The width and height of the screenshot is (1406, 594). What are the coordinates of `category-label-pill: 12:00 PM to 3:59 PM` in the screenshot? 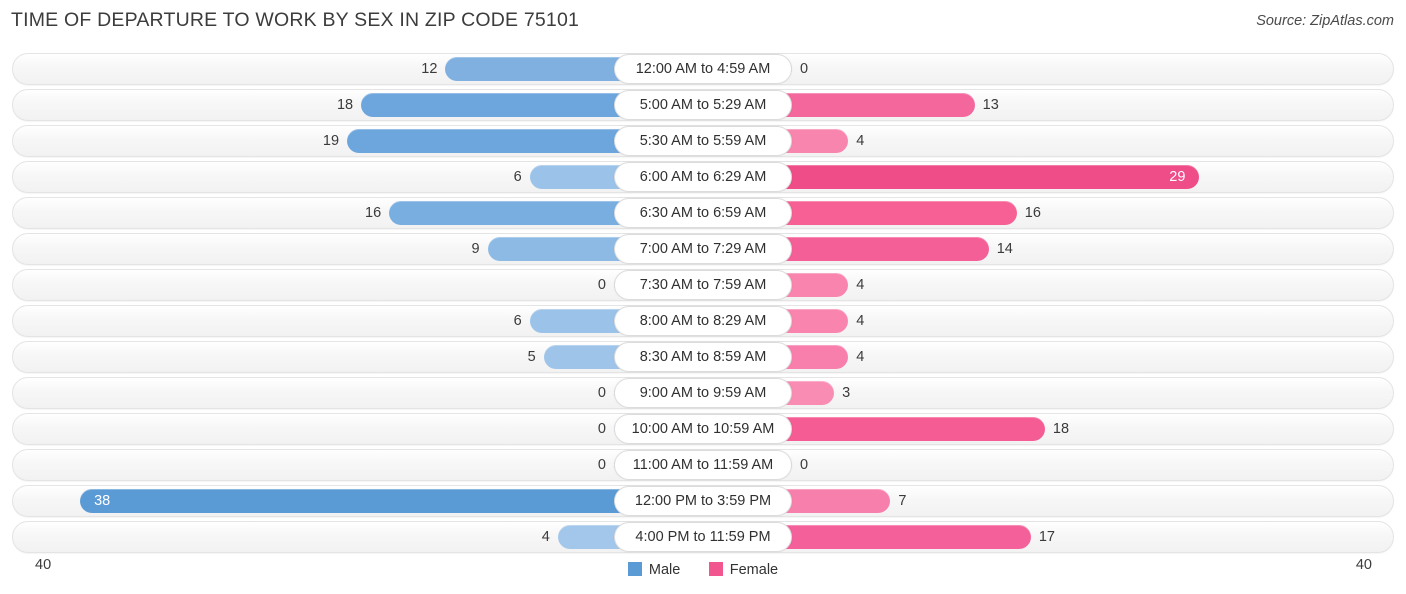 It's located at (703, 501).